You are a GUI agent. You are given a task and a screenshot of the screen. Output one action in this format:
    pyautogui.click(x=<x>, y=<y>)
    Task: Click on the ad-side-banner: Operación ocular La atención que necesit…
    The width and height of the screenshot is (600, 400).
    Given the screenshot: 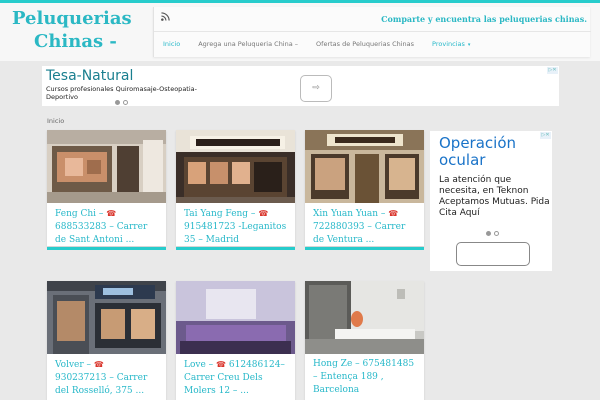 What is the action you would take?
    pyautogui.click(x=491, y=201)
    